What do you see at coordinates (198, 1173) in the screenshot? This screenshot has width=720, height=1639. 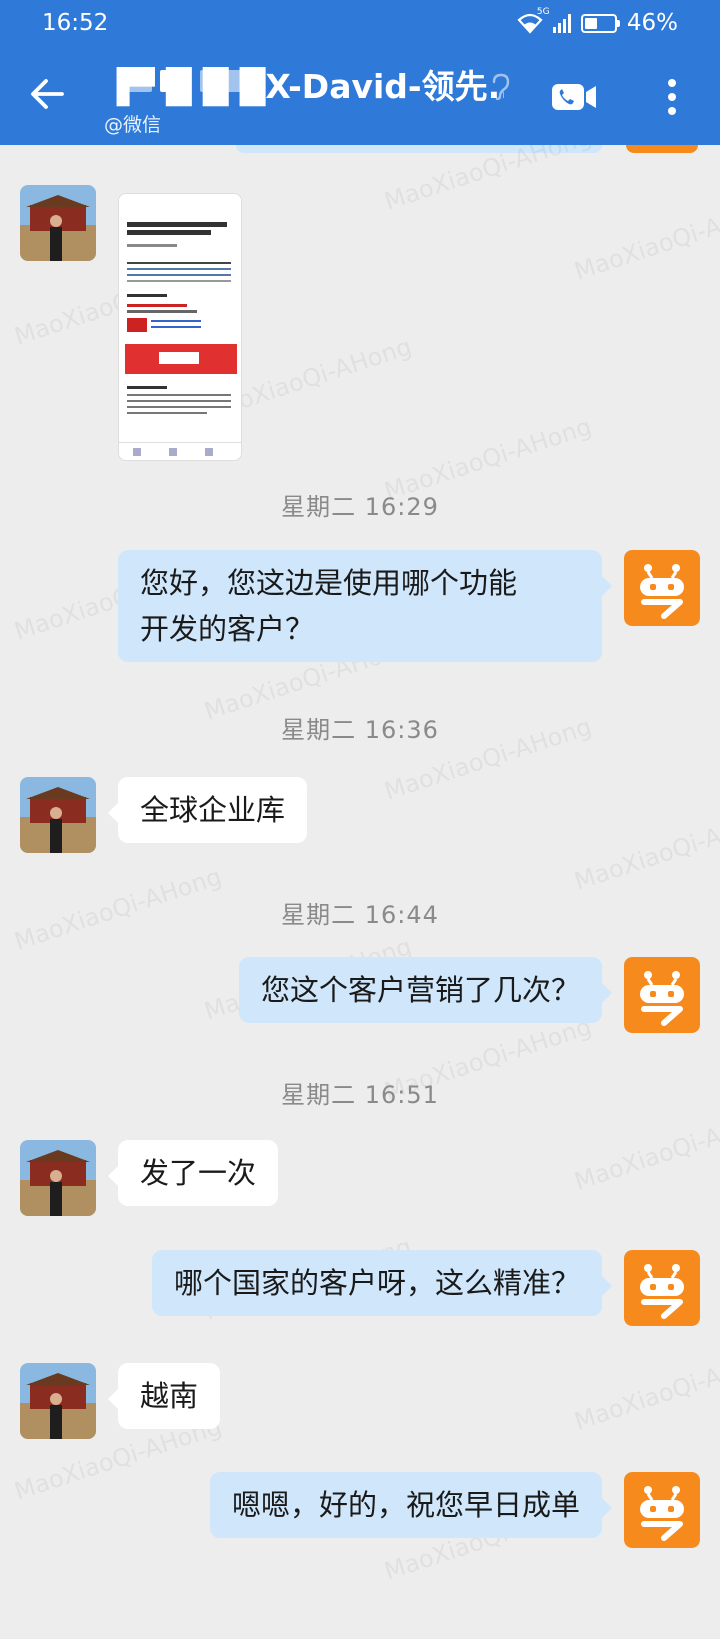 I see `message-text: 发了一次` at bounding box center [198, 1173].